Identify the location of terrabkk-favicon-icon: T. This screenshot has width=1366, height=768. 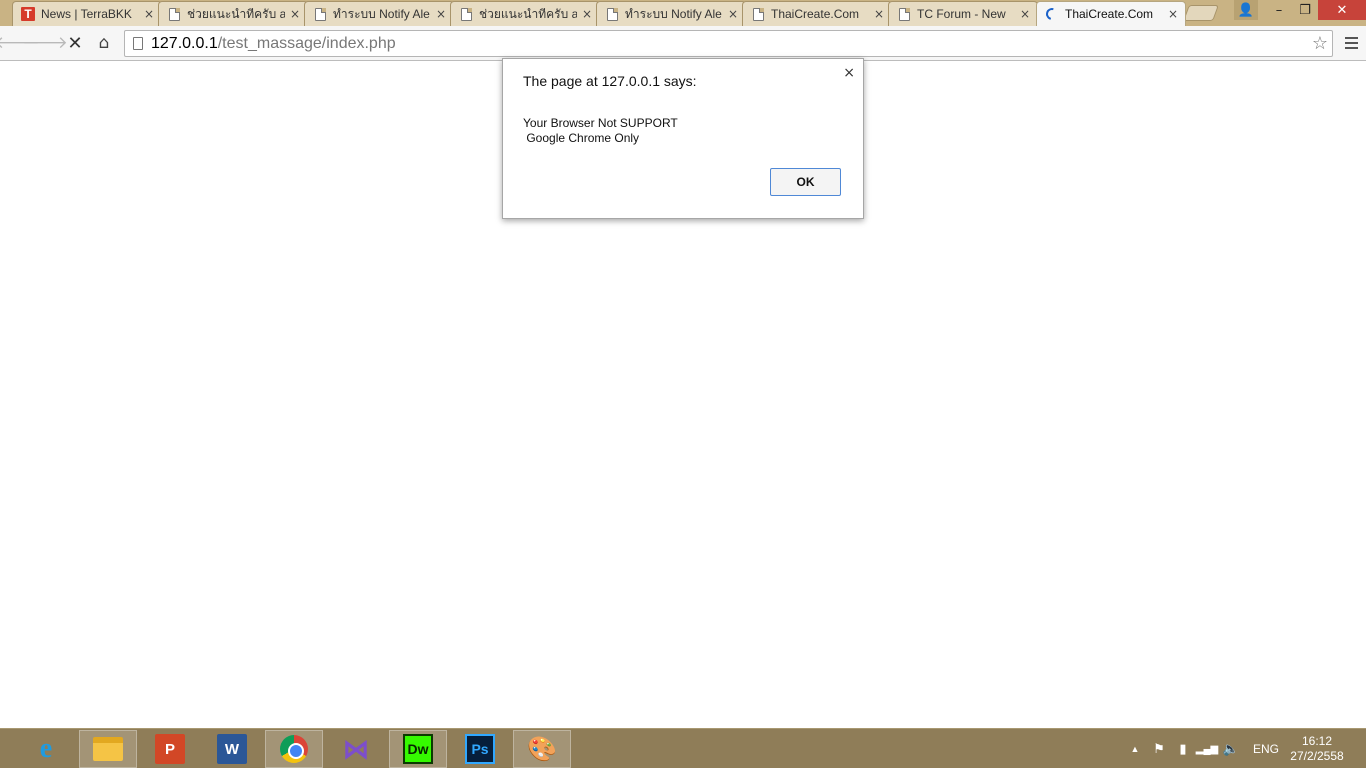
(28, 14).